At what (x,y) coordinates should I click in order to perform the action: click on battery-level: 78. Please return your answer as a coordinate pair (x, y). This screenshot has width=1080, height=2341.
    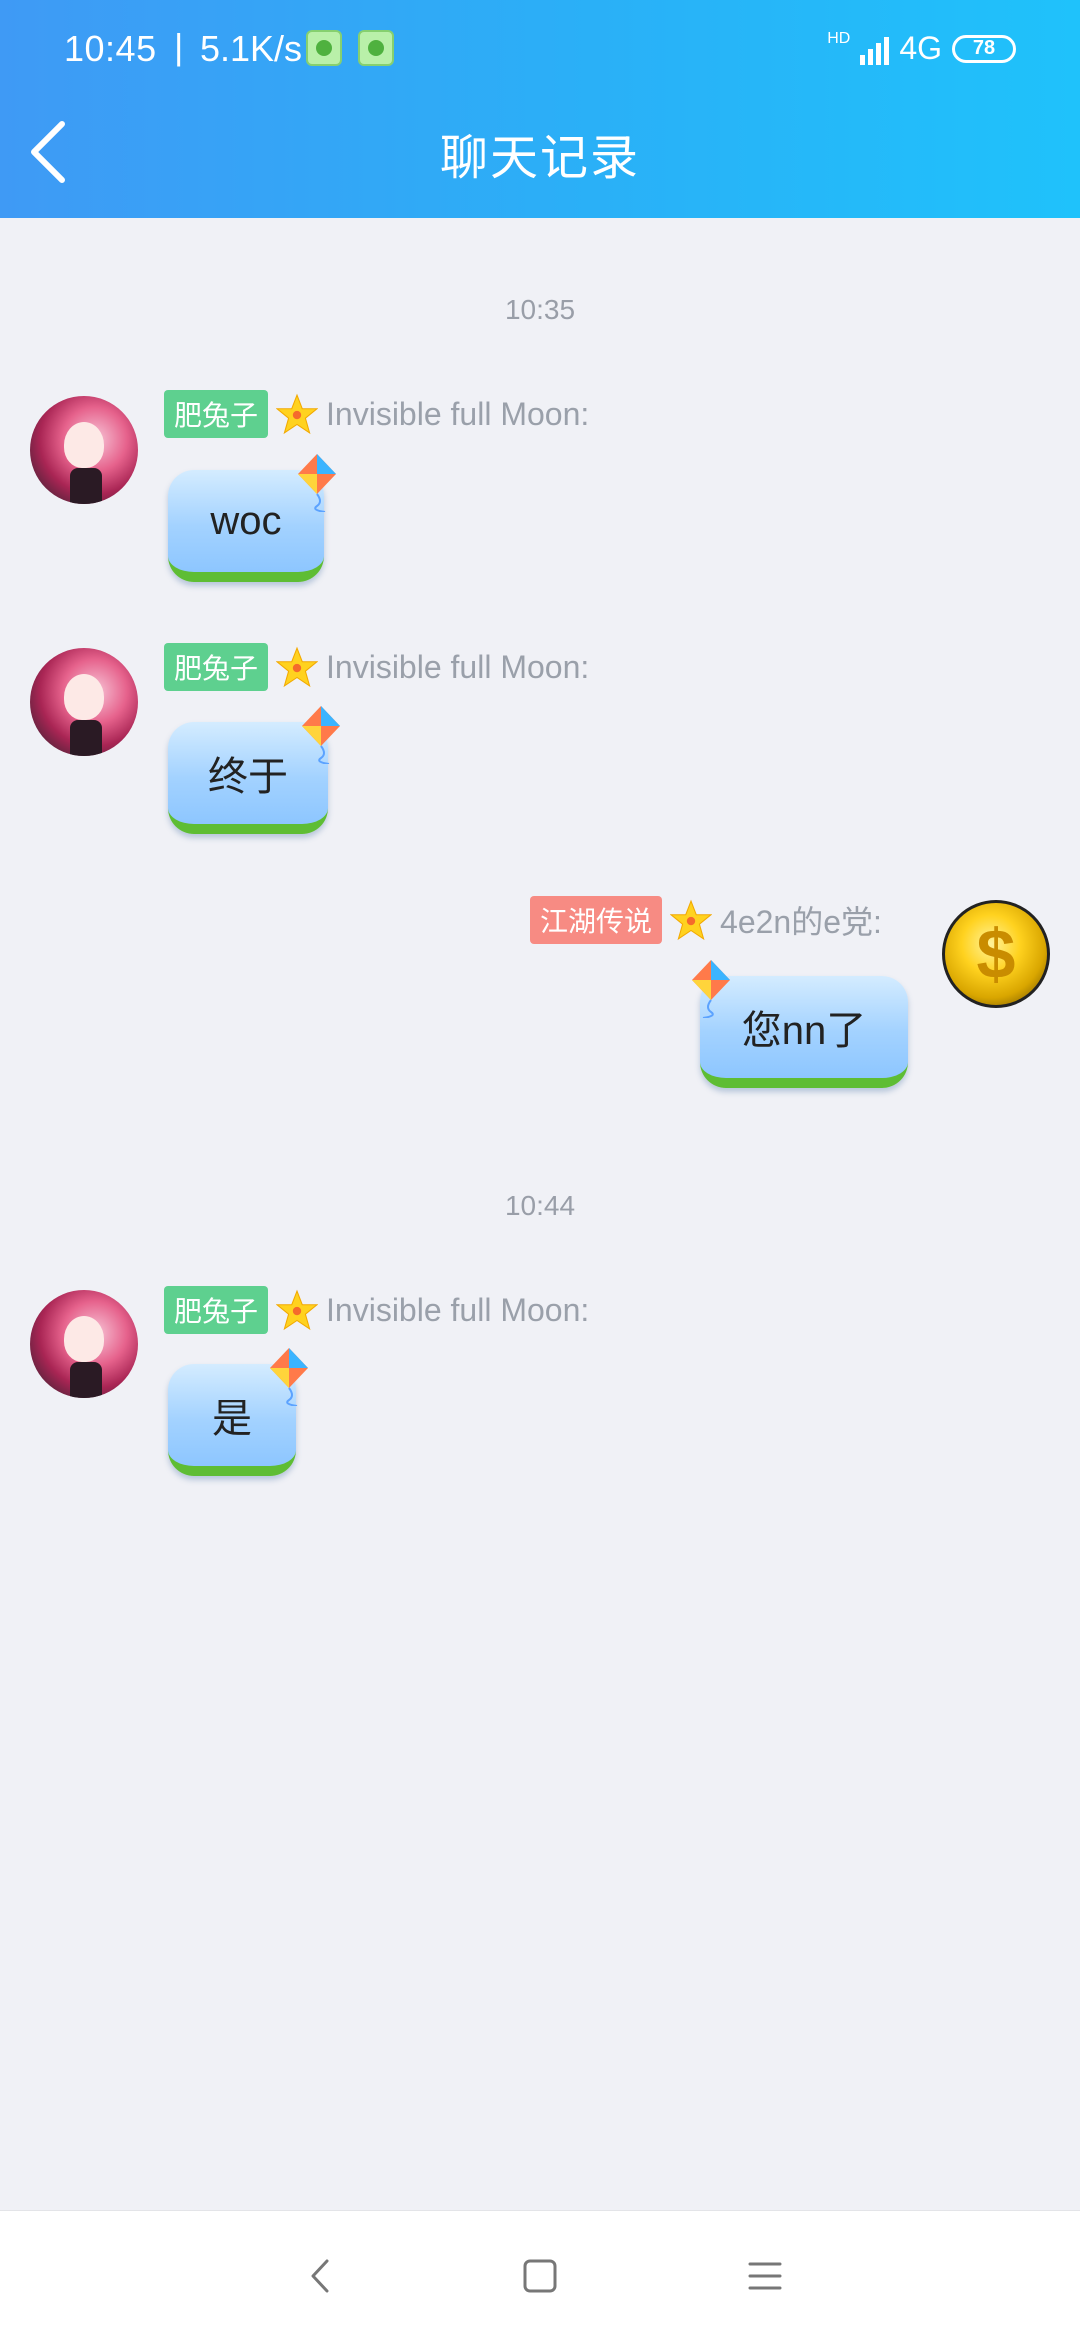
    Looking at the image, I should click on (984, 48).